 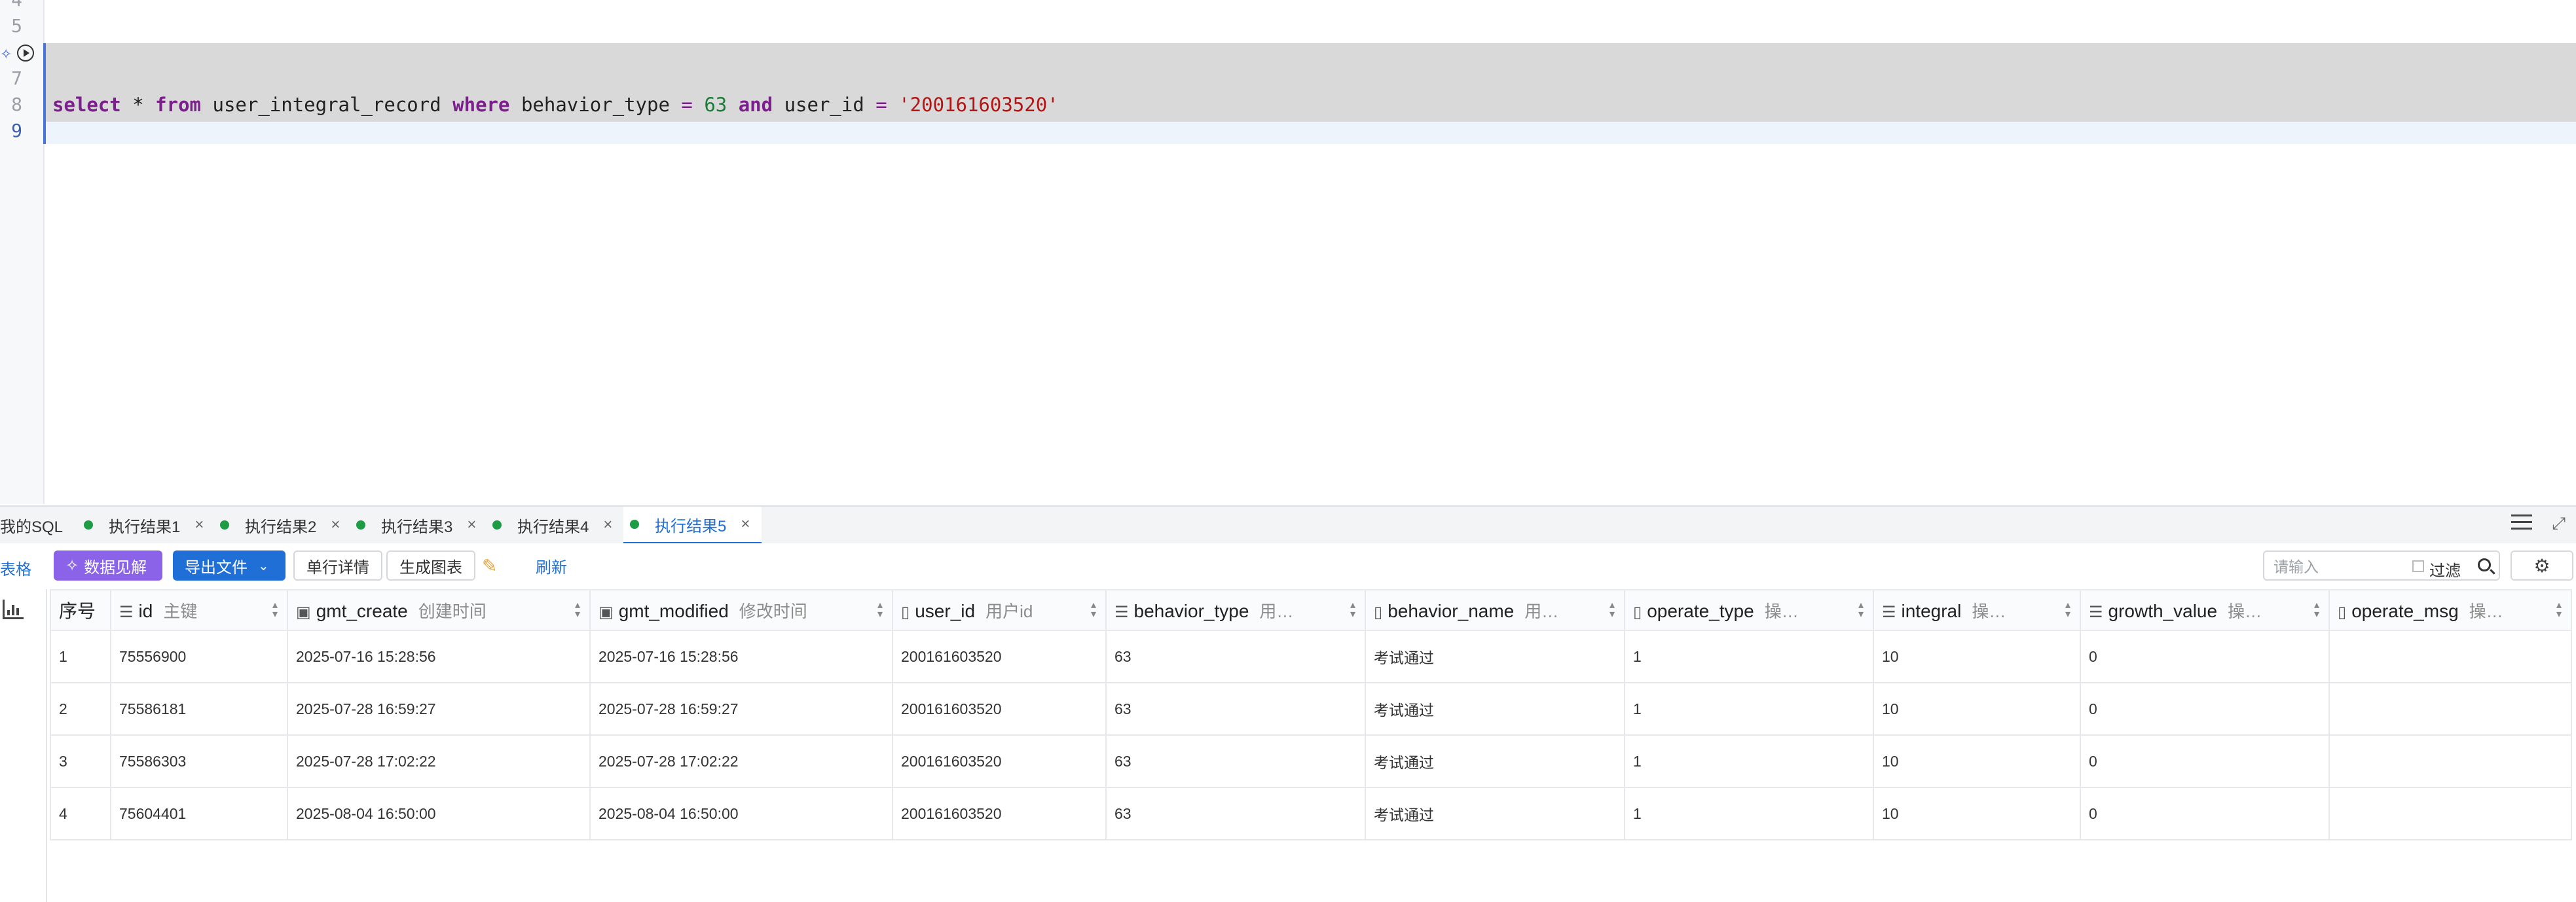 What do you see at coordinates (15, 567) in the screenshot?
I see `view-table-toggle: 表格` at bounding box center [15, 567].